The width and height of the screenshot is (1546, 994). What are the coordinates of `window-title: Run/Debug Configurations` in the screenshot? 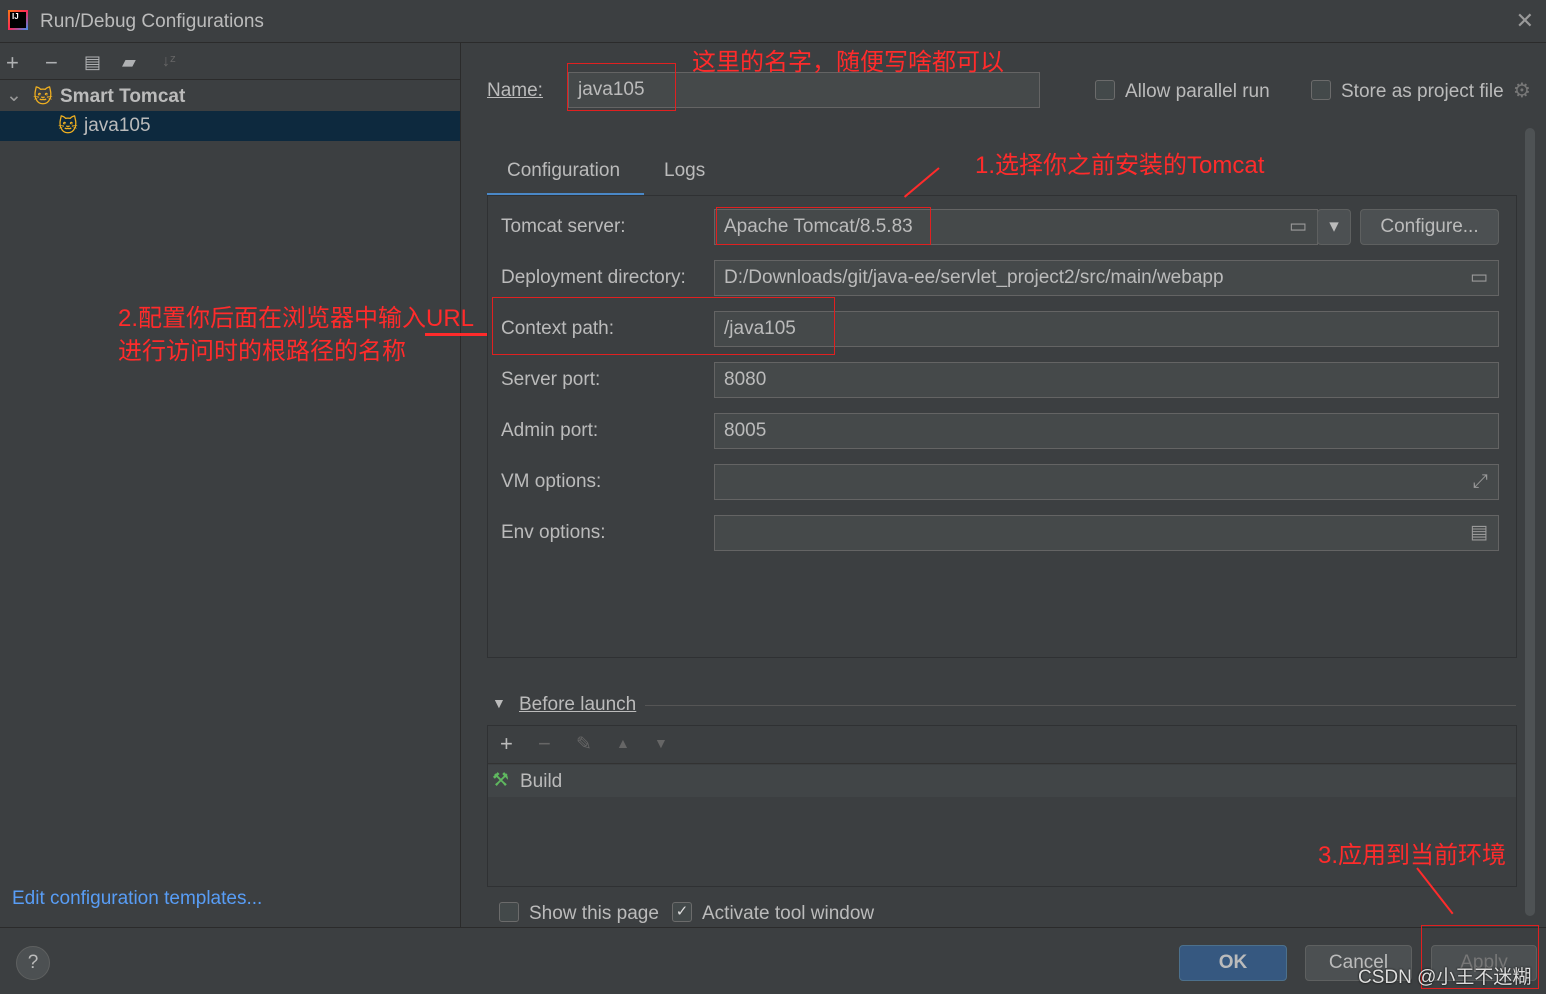 It's located at (152, 21).